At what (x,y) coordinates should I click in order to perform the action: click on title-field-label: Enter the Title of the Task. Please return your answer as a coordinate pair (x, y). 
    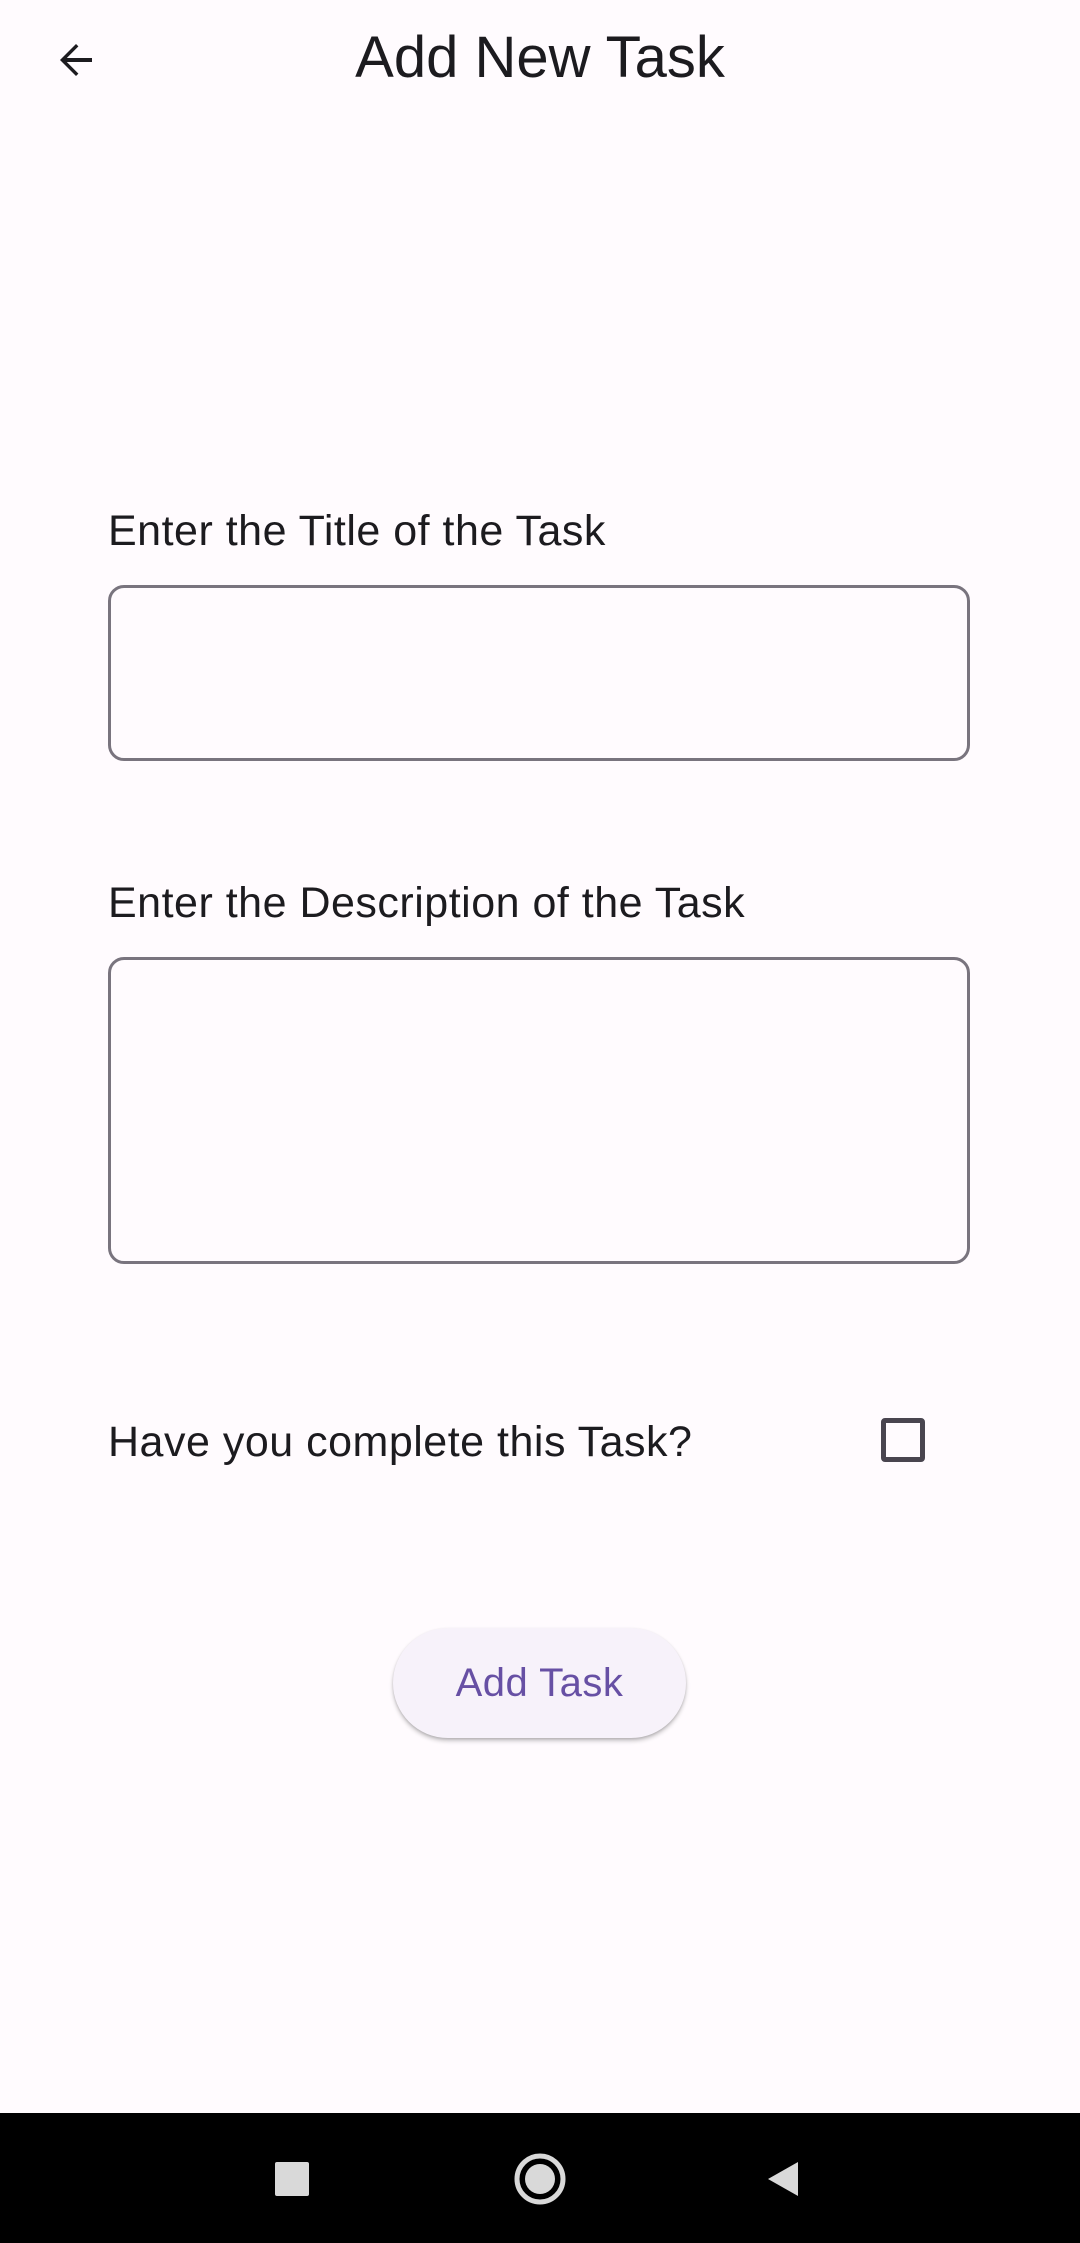
    Looking at the image, I should click on (357, 531).